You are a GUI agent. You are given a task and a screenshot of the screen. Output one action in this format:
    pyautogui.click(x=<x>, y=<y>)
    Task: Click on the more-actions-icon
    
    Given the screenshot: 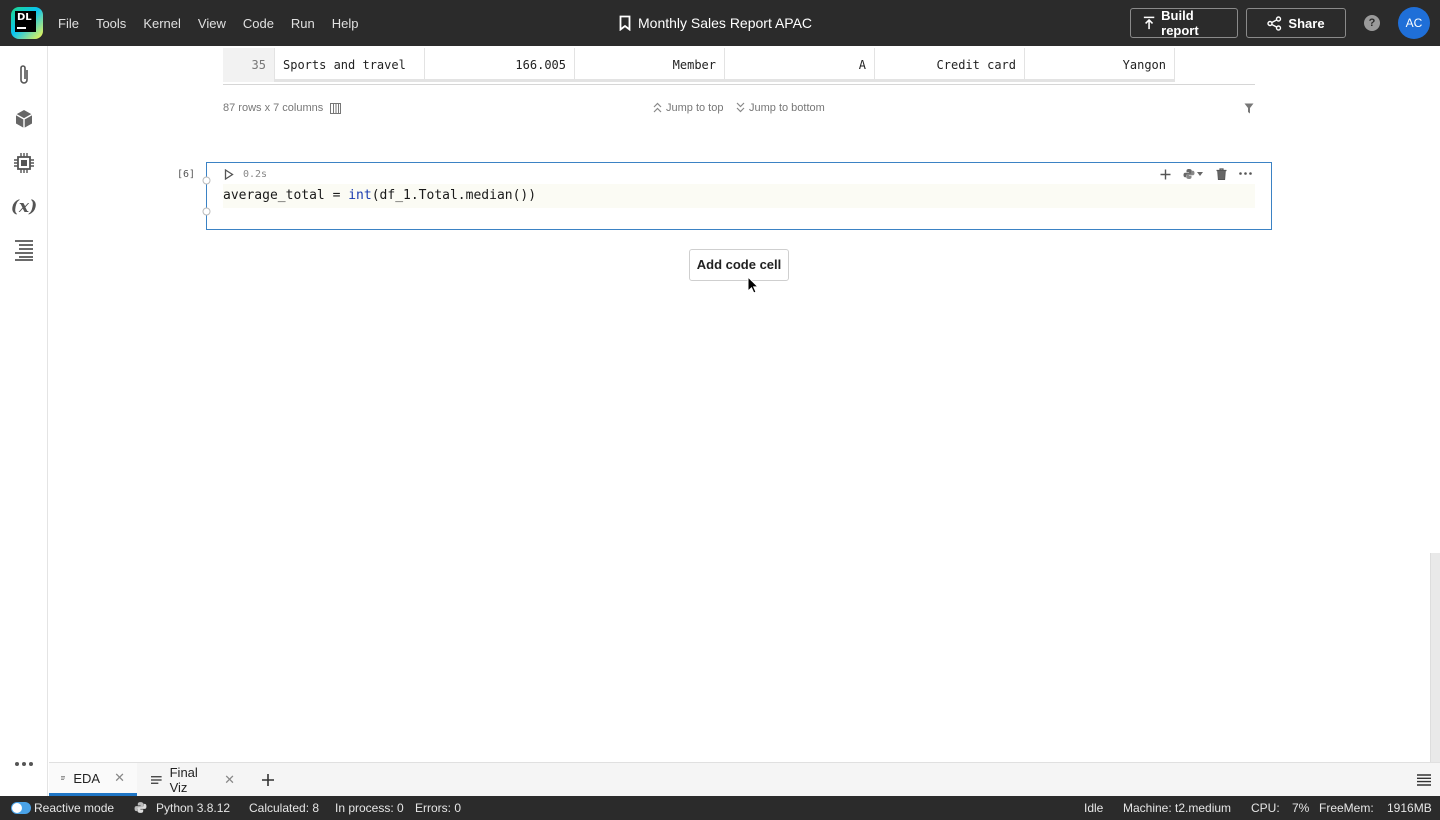 What is the action you would take?
    pyautogui.click(x=1245, y=173)
    